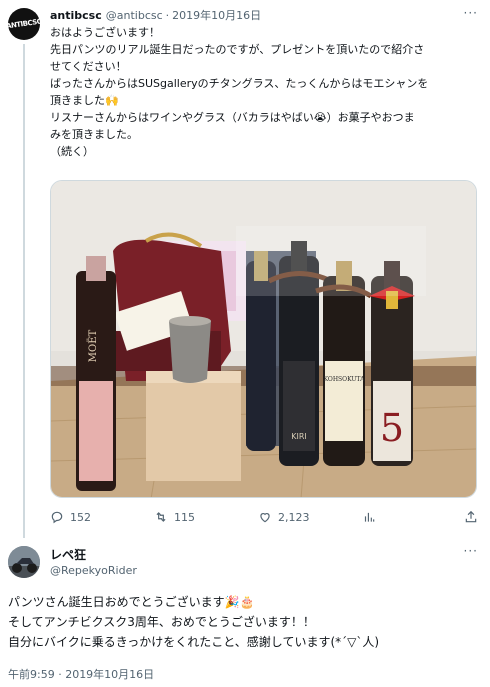 The image size is (490, 687). I want to click on reply-icon, so click(57, 517).